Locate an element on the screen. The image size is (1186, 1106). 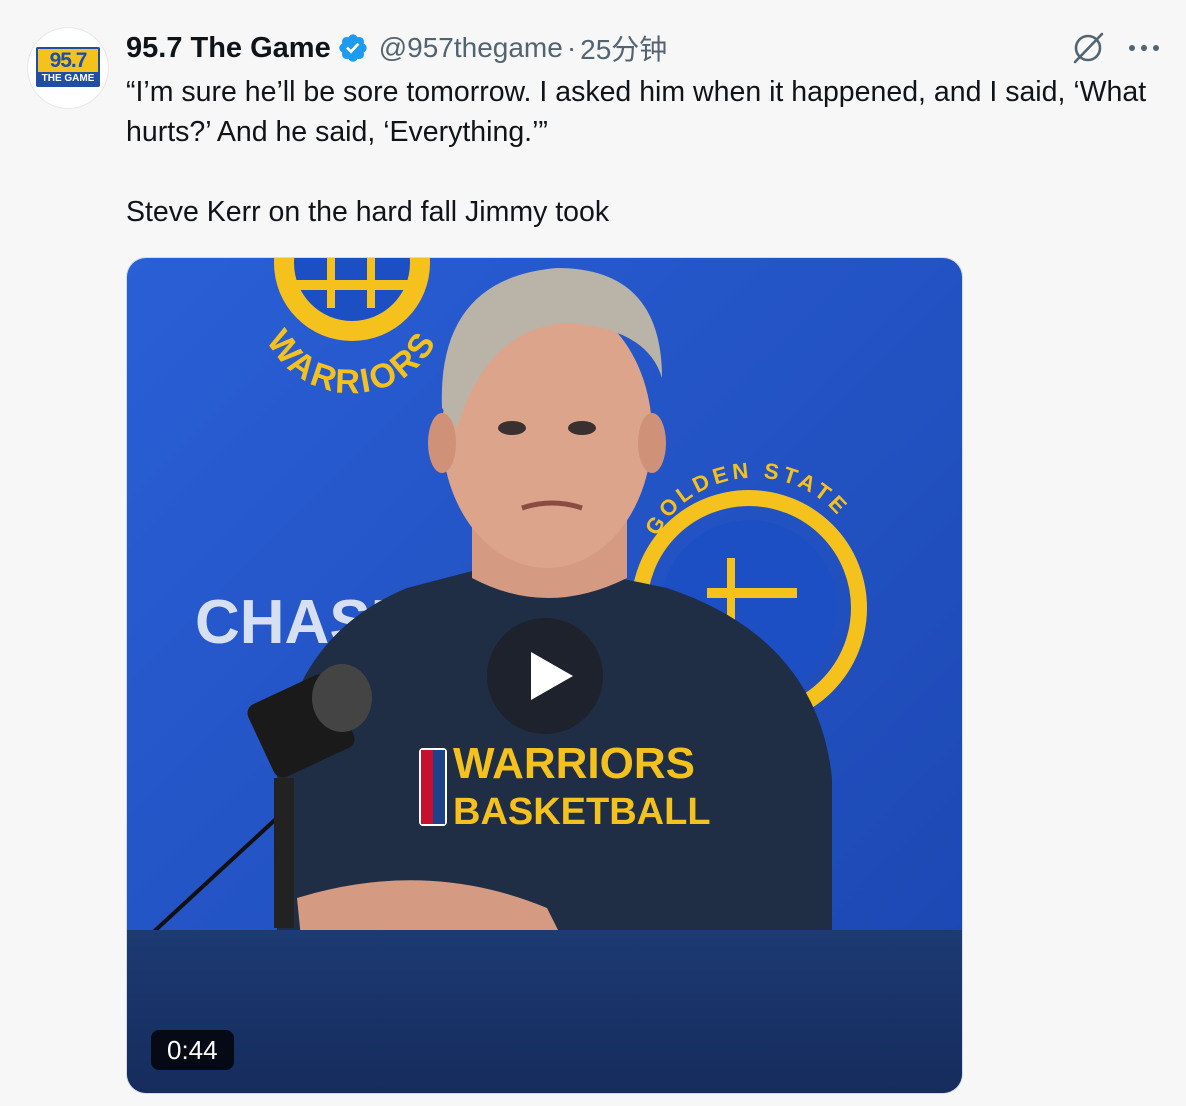
video-duration: 0:44 is located at coordinates (192, 1050).